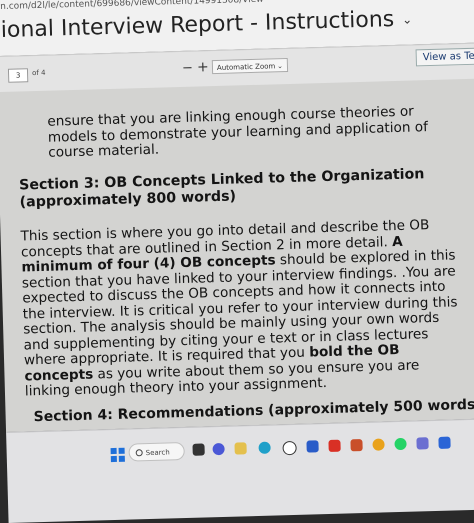 The image size is (474, 523). What do you see at coordinates (400, 444) in the screenshot?
I see `whatsapp-icon` at bounding box center [400, 444].